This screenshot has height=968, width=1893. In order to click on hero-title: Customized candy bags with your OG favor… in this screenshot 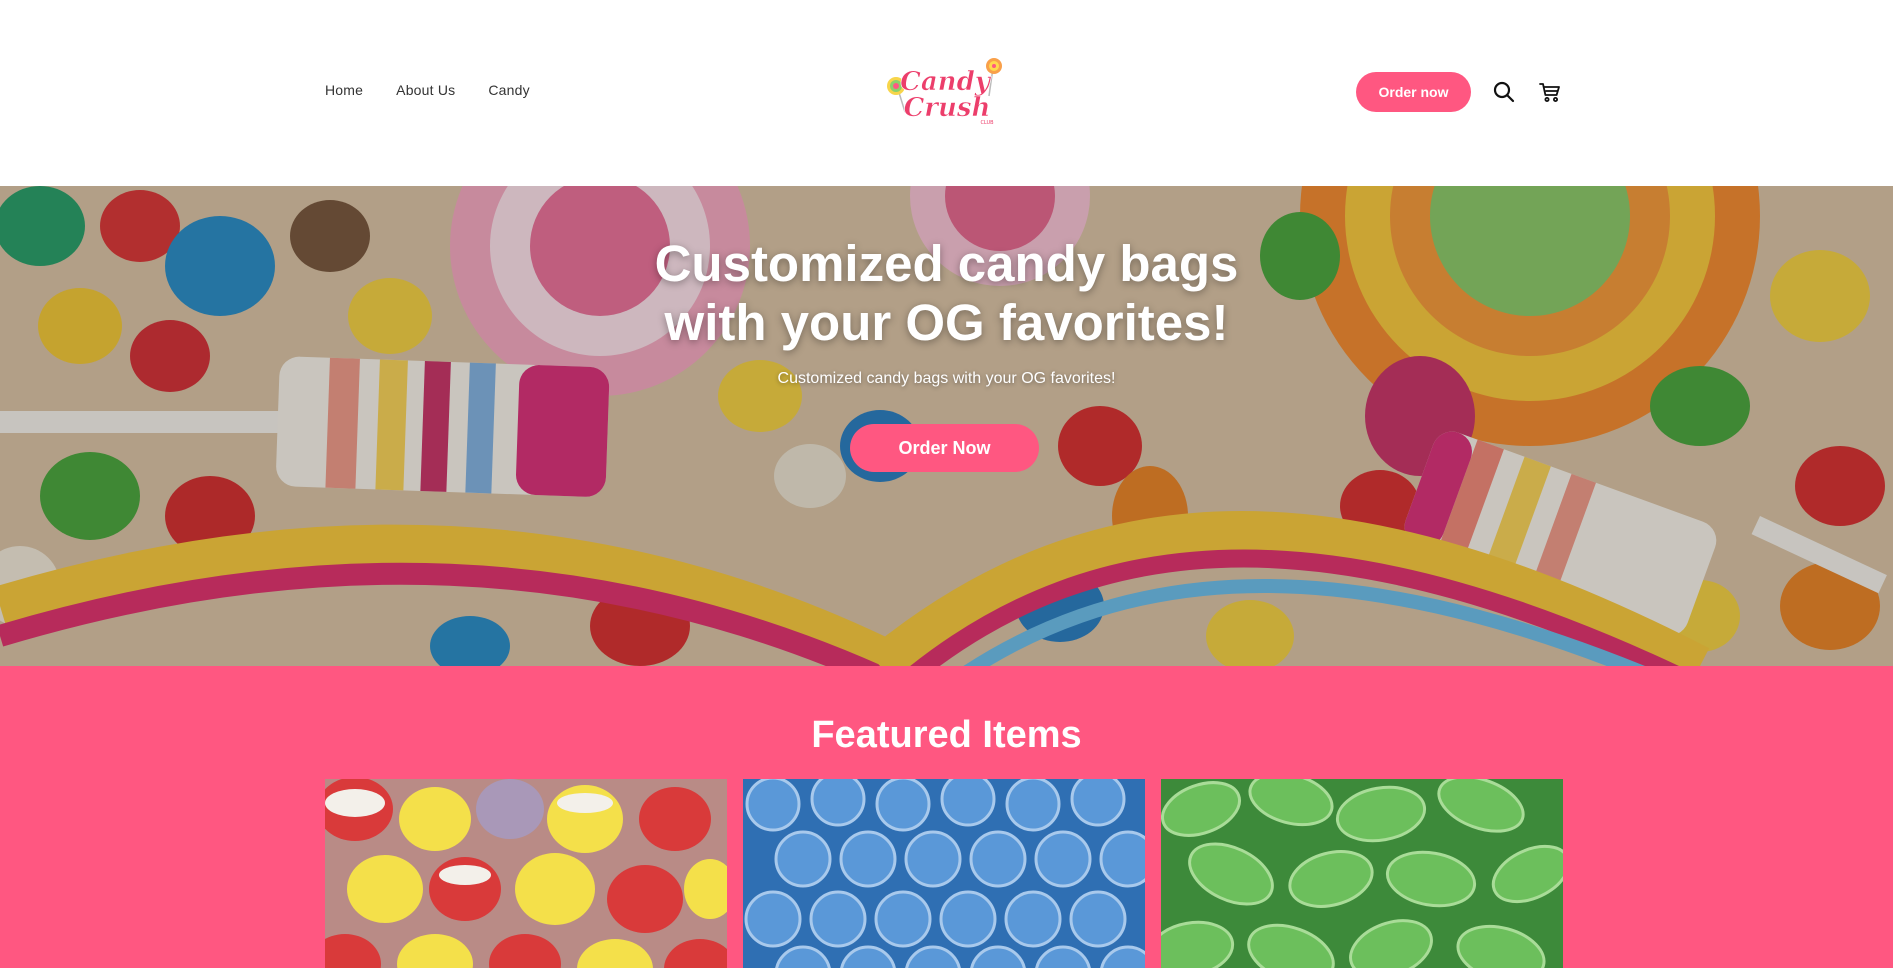, I will do `click(946, 293)`.